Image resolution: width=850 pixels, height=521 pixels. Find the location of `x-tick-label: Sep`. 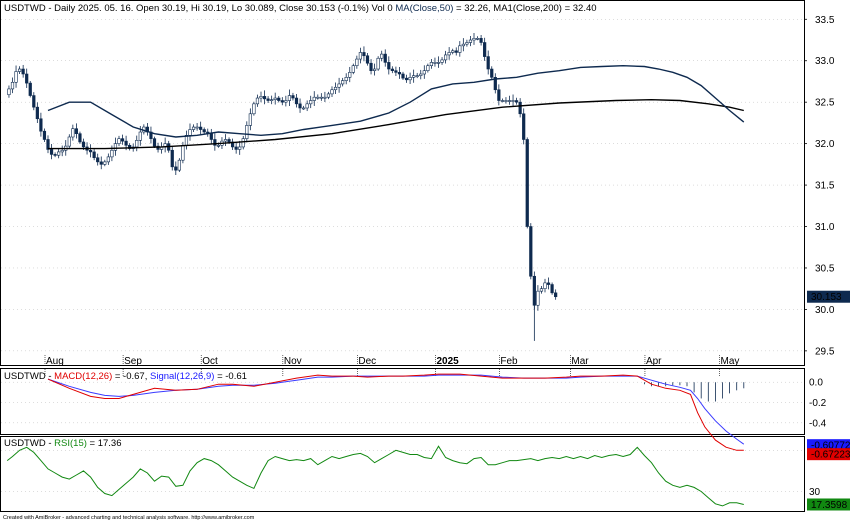

x-tick-label: Sep is located at coordinates (133, 361).